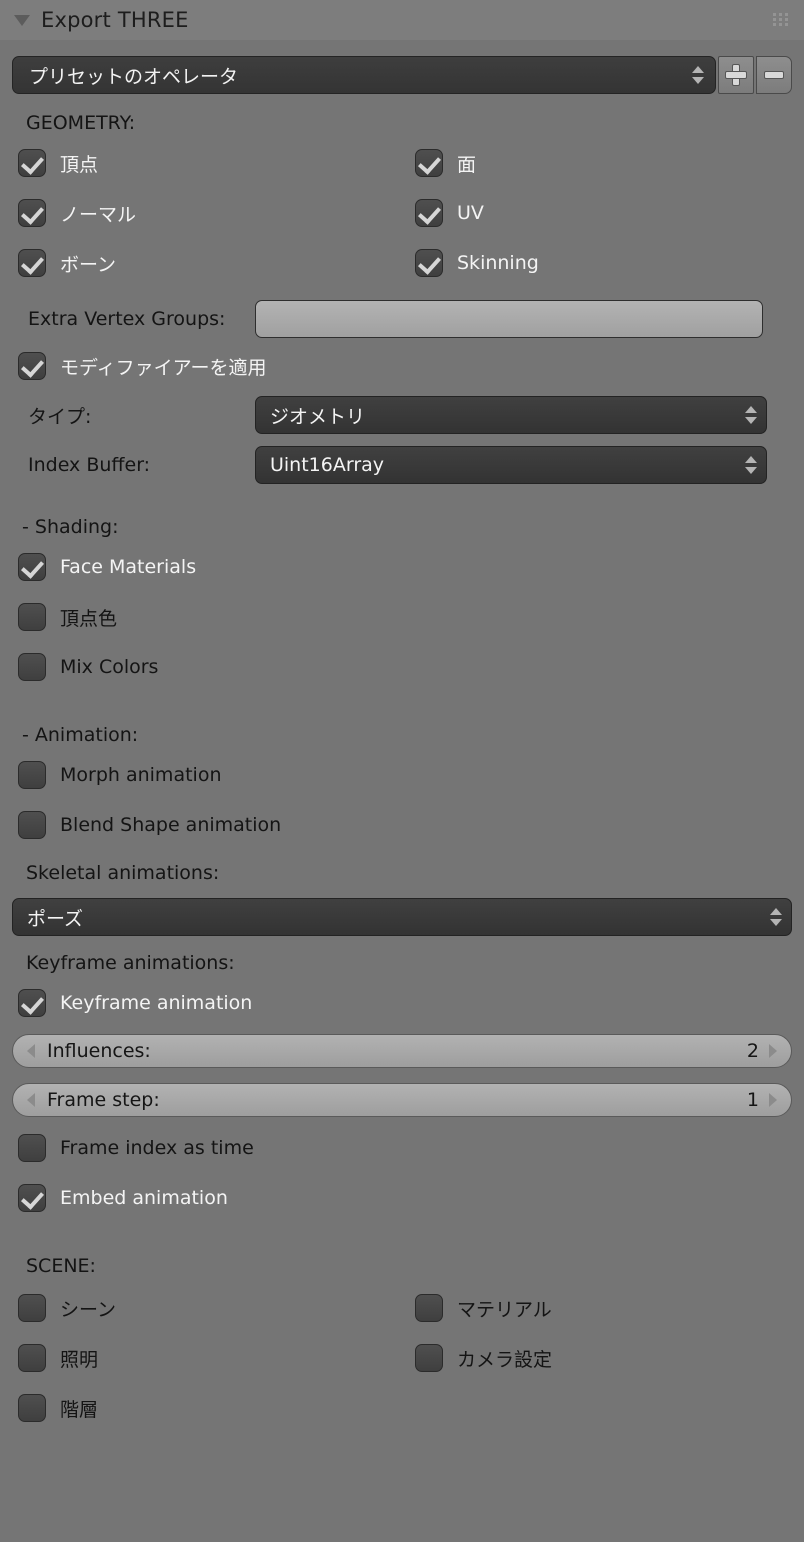  Describe the element at coordinates (509, 319) in the screenshot. I see `extra-vertex-groups-input` at that location.